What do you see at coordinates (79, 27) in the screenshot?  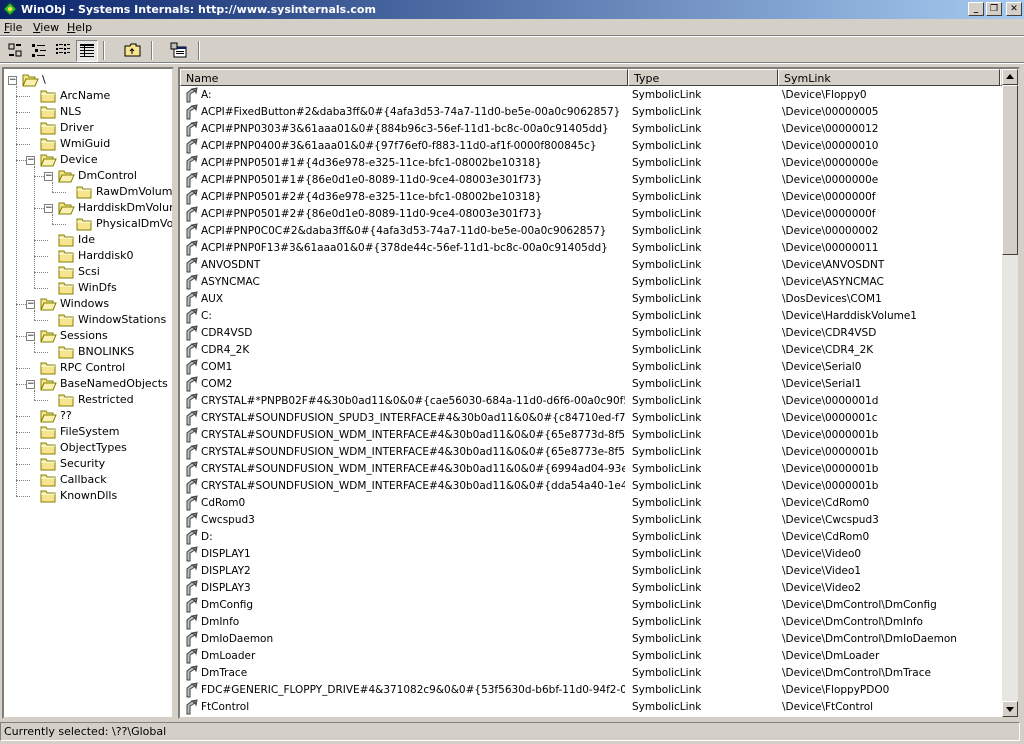 I see `menu-help: Help` at bounding box center [79, 27].